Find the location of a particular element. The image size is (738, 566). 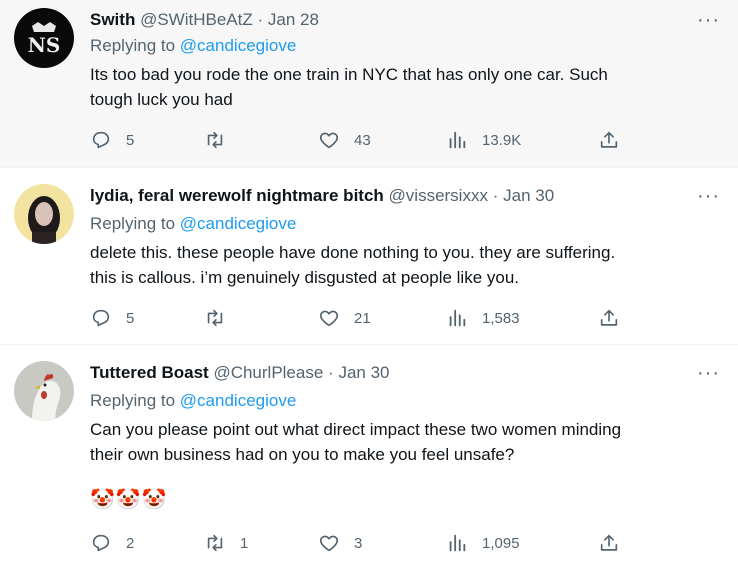

like-button: 21 is located at coordinates (344, 318).